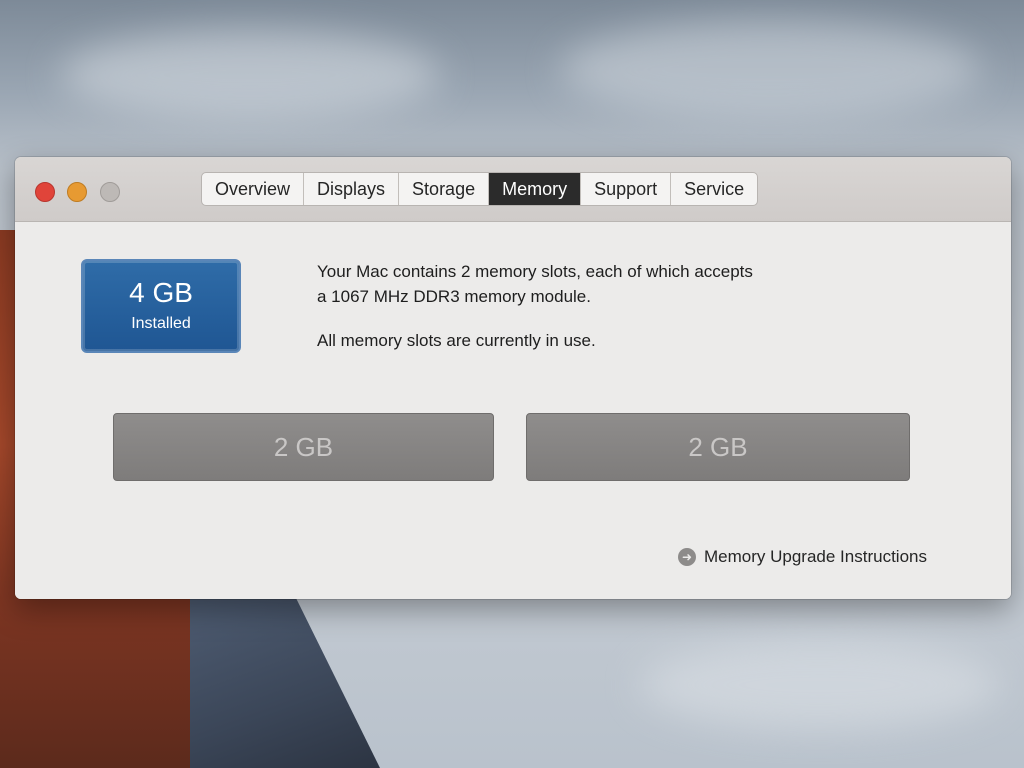 Image resolution: width=1024 pixels, height=768 pixels. What do you see at coordinates (45, 192) in the screenshot?
I see `close-button` at bounding box center [45, 192].